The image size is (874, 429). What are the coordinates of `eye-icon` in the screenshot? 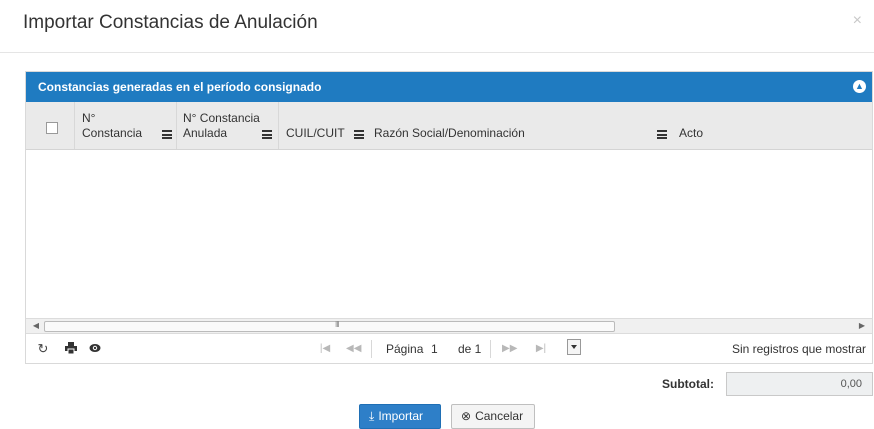 It's located at (95, 349).